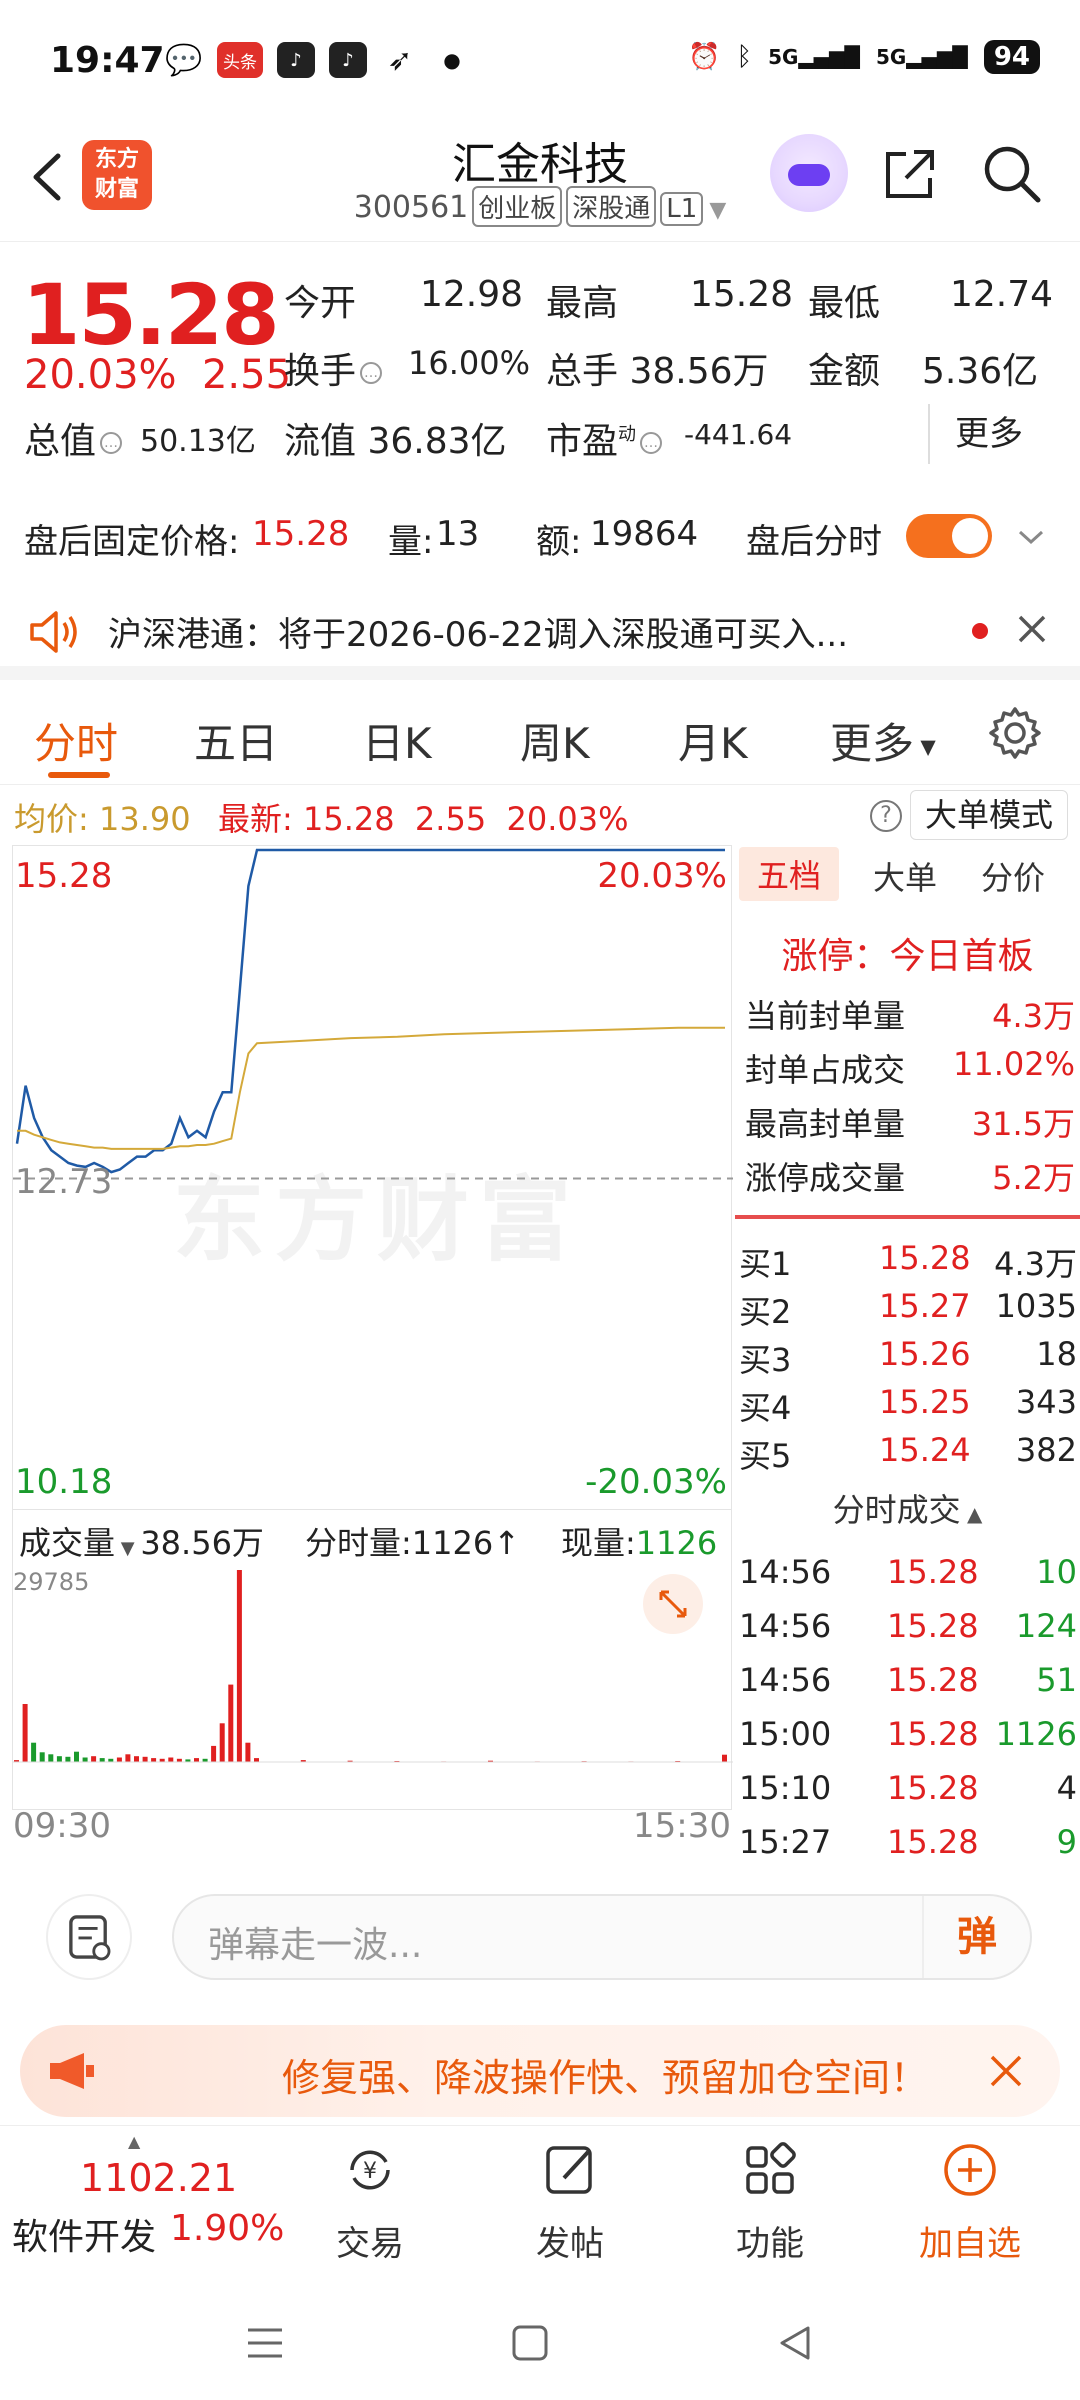  What do you see at coordinates (570, 2202) in the screenshot?
I see `post-button: 发帖` at bounding box center [570, 2202].